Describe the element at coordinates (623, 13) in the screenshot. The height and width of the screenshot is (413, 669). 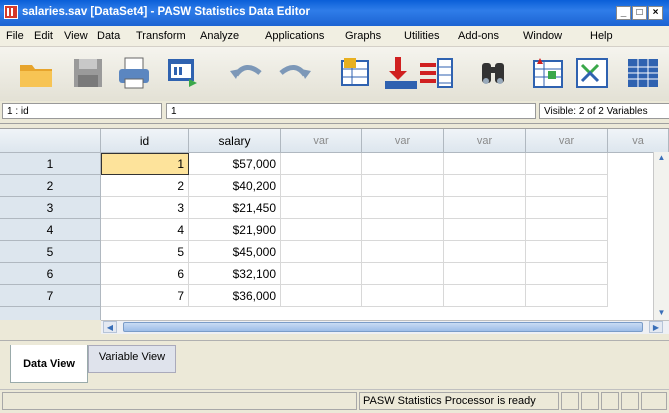
I see `minimize-button: _` at that location.